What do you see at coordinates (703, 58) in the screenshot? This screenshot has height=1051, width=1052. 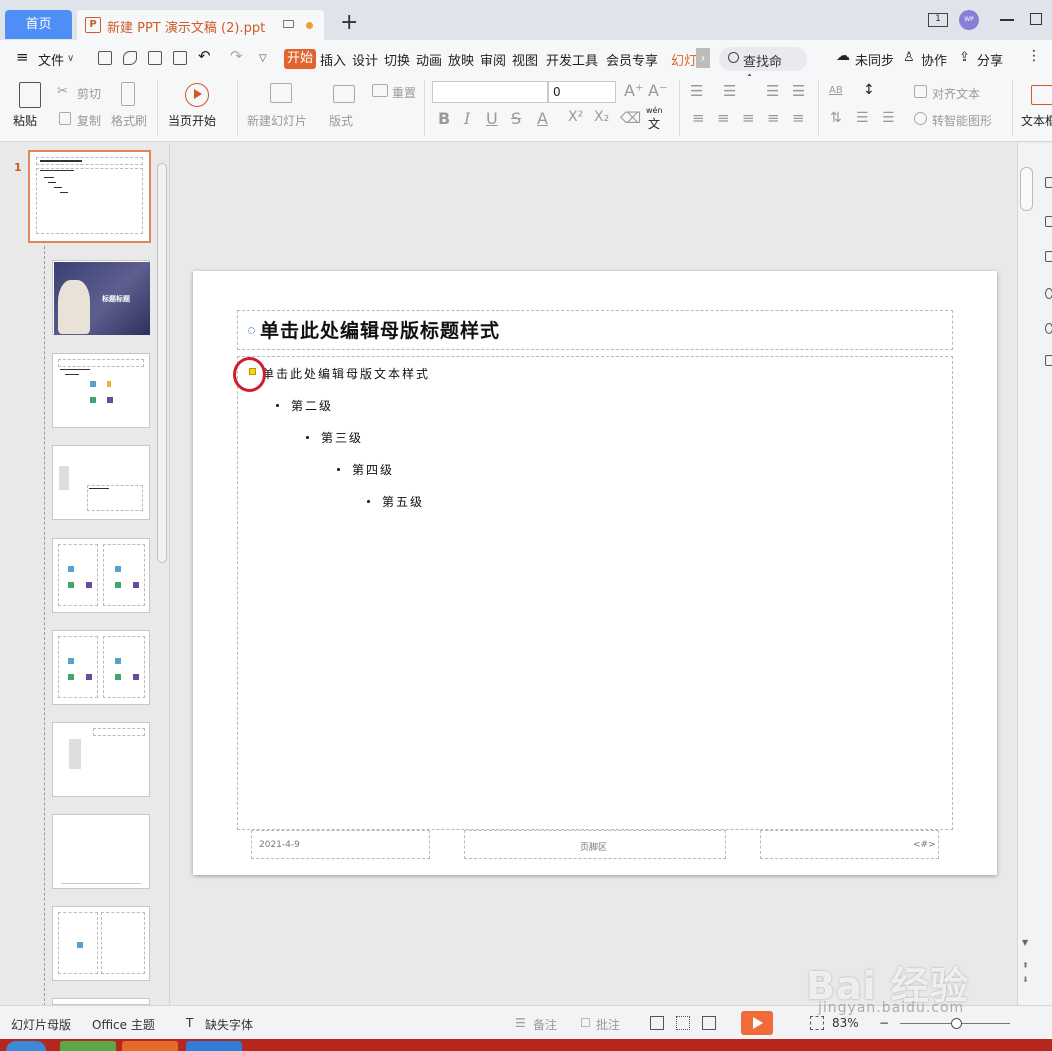 I see `tabs-scroll-button: ›` at bounding box center [703, 58].